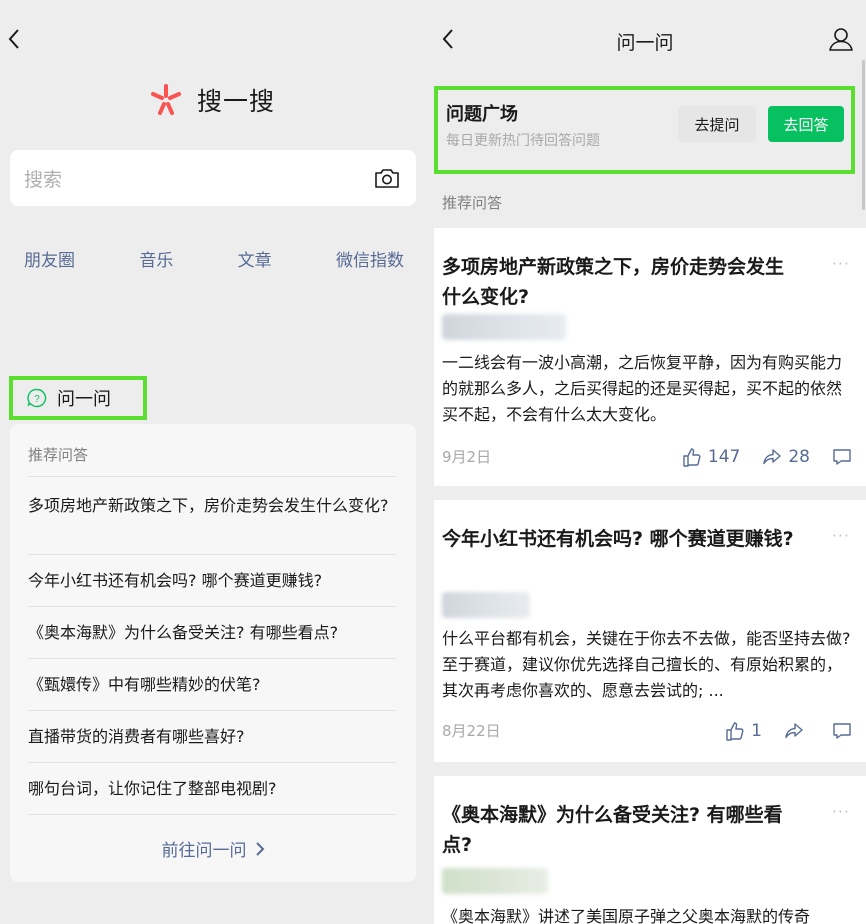  I want to click on share-count: 28, so click(799, 456).